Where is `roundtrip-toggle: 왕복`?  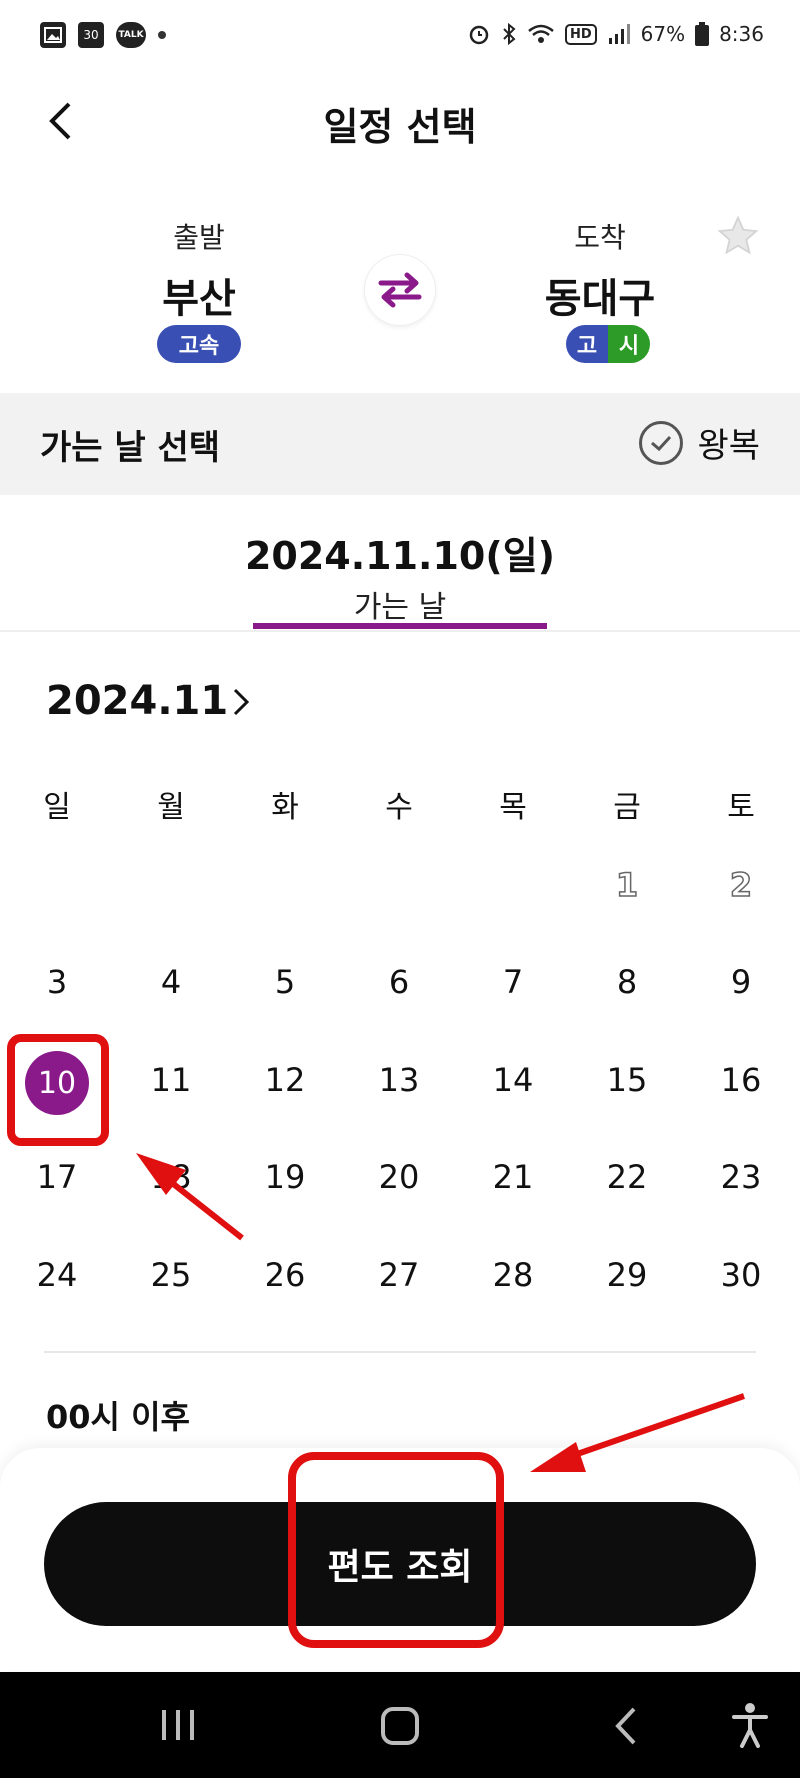
roundtrip-toggle: 왕복 is located at coordinates (699, 442).